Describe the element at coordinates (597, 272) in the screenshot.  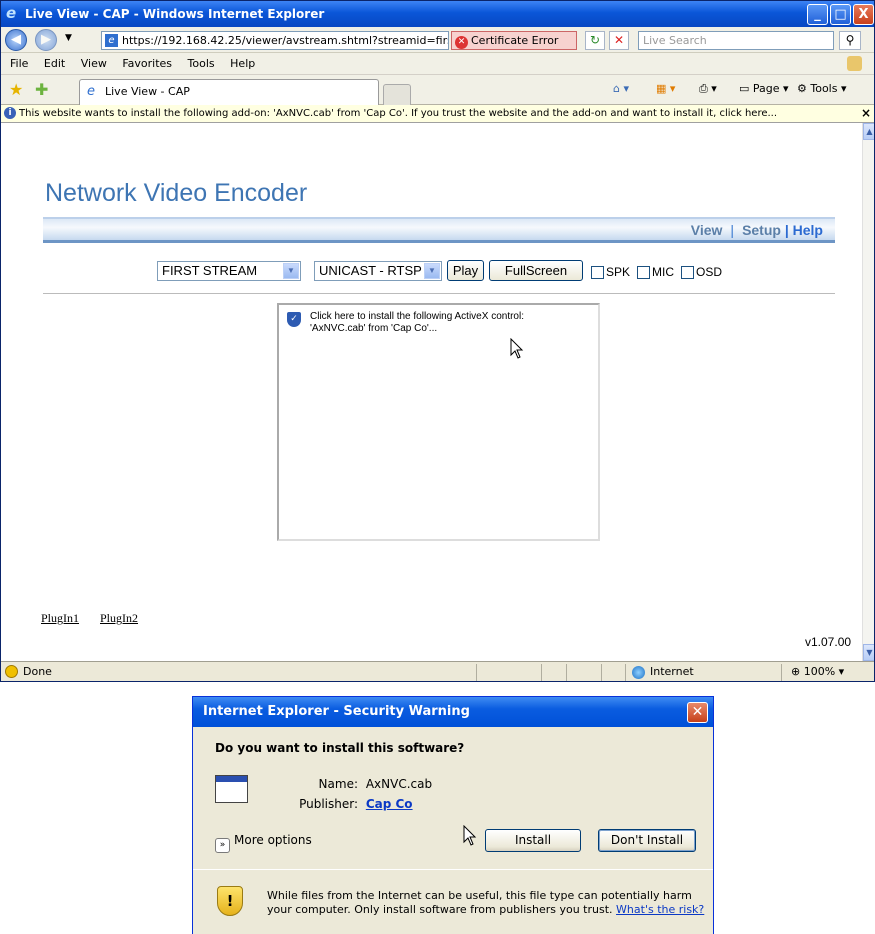
I see `spk-checkbox` at that location.